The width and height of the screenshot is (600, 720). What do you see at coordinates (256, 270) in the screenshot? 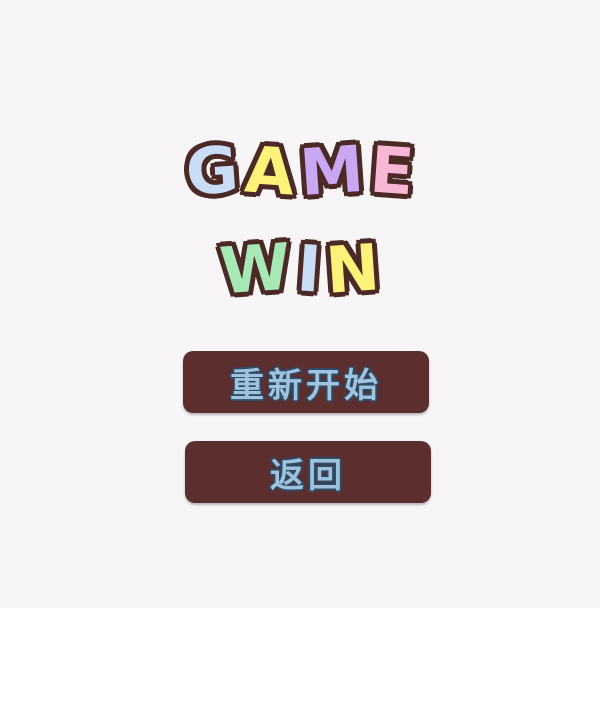
I see `title-letter-w: W` at bounding box center [256, 270].